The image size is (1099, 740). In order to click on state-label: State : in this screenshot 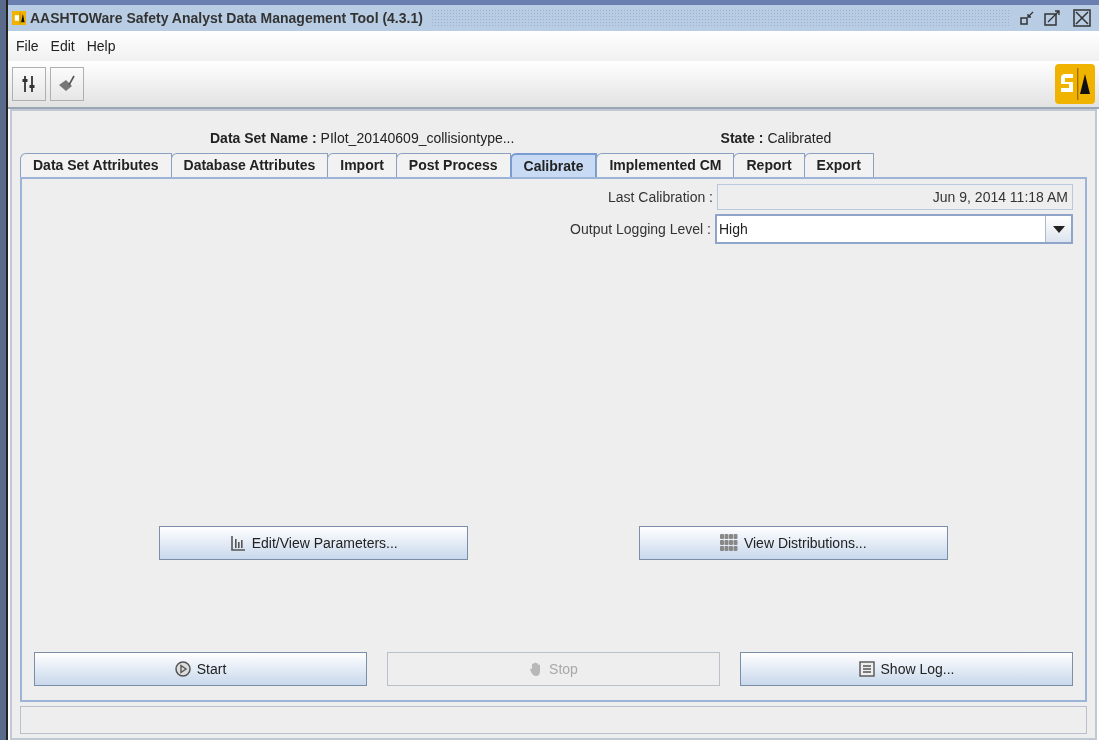, I will do `click(742, 138)`.